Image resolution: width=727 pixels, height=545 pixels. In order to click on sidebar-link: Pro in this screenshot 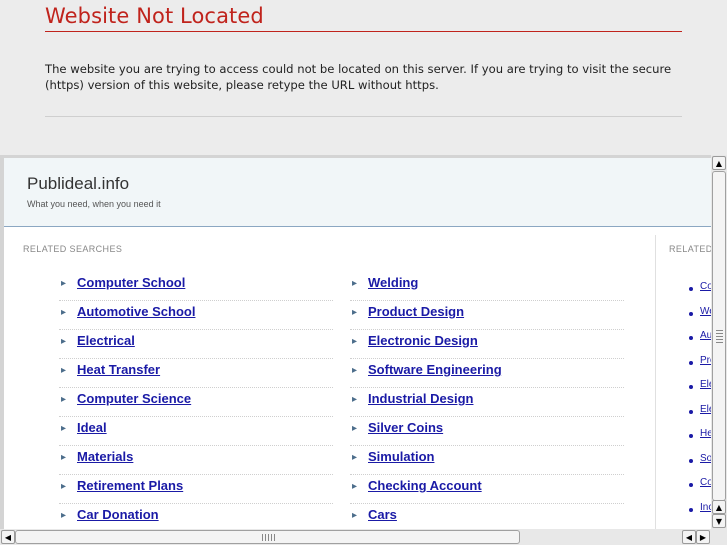, I will do `click(705, 360)`.